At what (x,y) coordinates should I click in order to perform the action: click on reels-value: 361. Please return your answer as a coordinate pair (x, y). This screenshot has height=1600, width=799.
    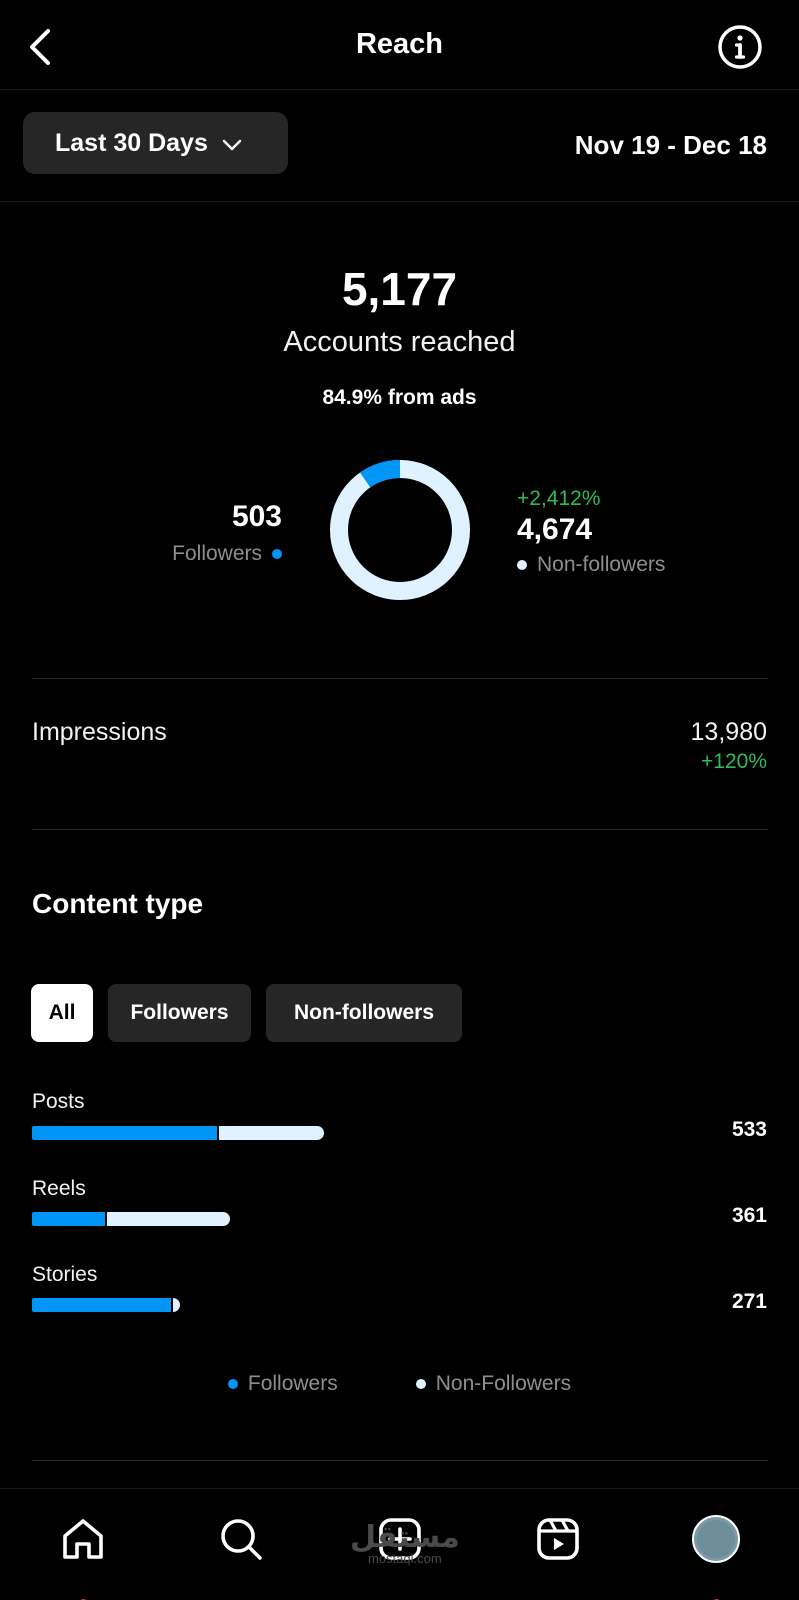
    Looking at the image, I should click on (749, 1215).